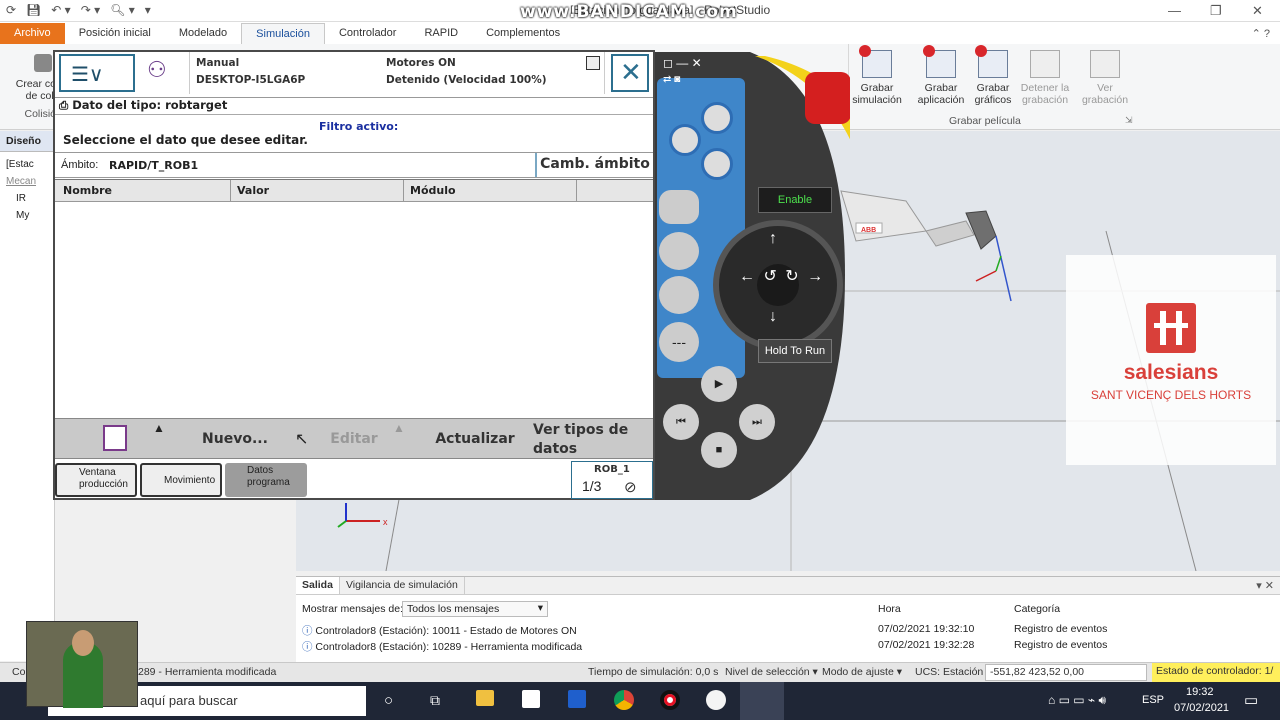 The image size is (1280, 720). What do you see at coordinates (670, 700) in the screenshot?
I see `bandicam-icon` at bounding box center [670, 700].